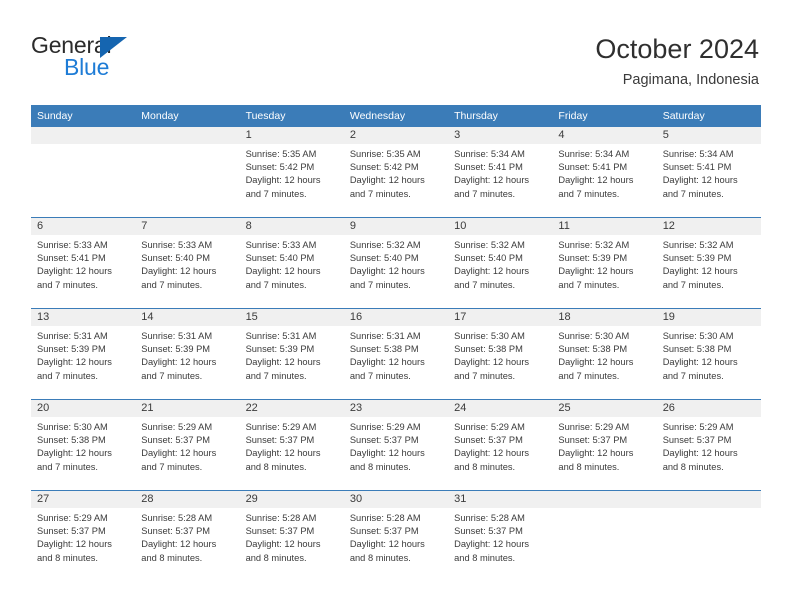 Image resolution: width=792 pixels, height=612 pixels. I want to click on weekday-header-friday: Friday, so click(604, 116).